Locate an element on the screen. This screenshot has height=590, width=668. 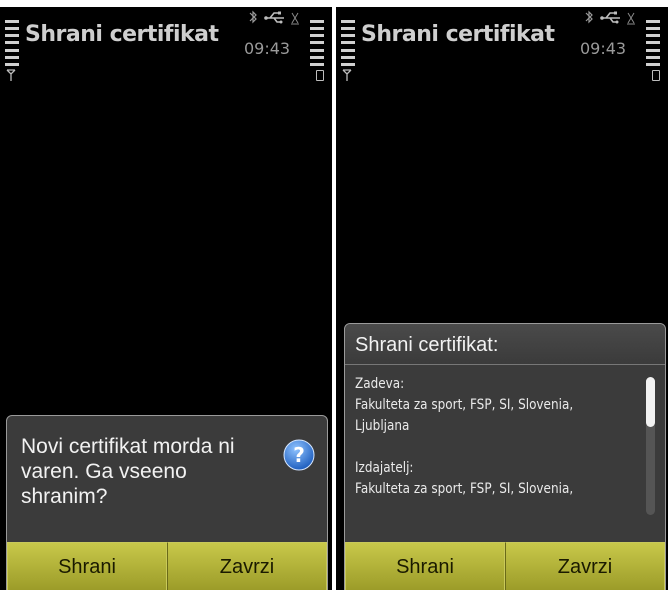
scrollbar-thumb is located at coordinates (650, 402).